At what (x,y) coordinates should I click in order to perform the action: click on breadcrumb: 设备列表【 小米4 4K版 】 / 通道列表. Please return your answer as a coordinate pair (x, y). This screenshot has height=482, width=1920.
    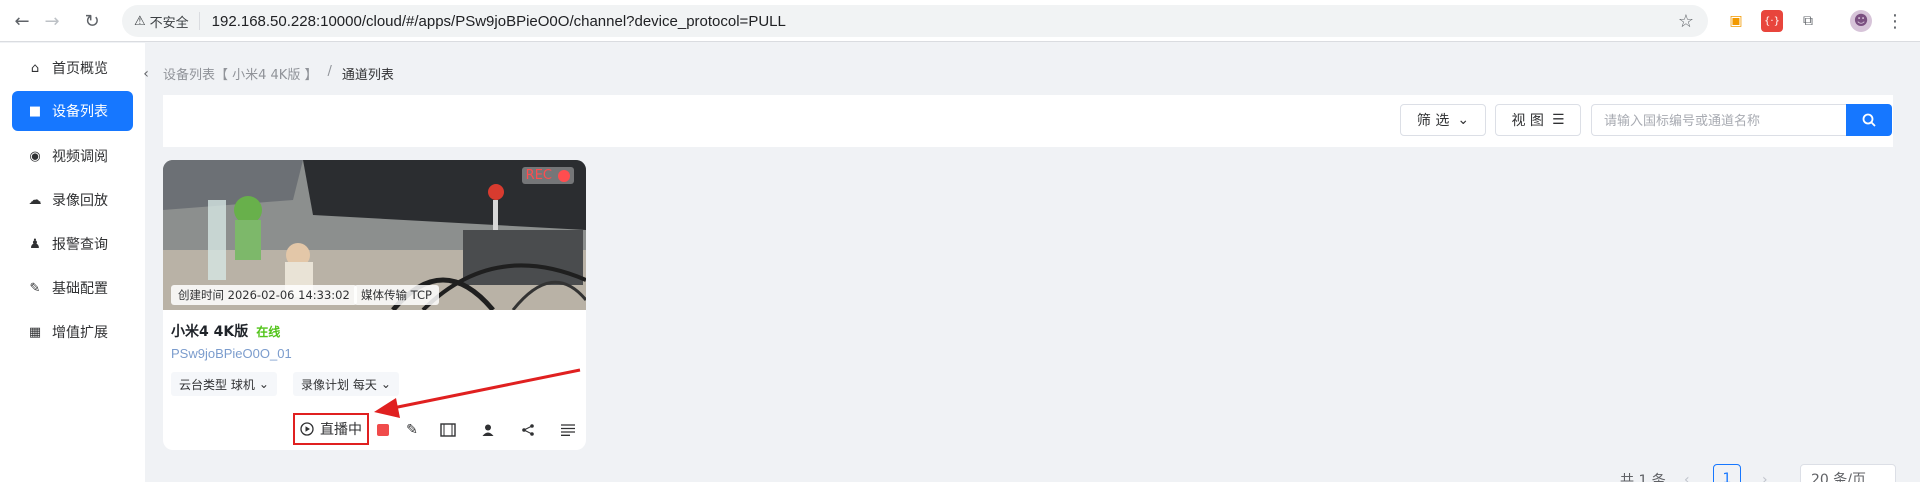
    Looking at the image, I should click on (278, 73).